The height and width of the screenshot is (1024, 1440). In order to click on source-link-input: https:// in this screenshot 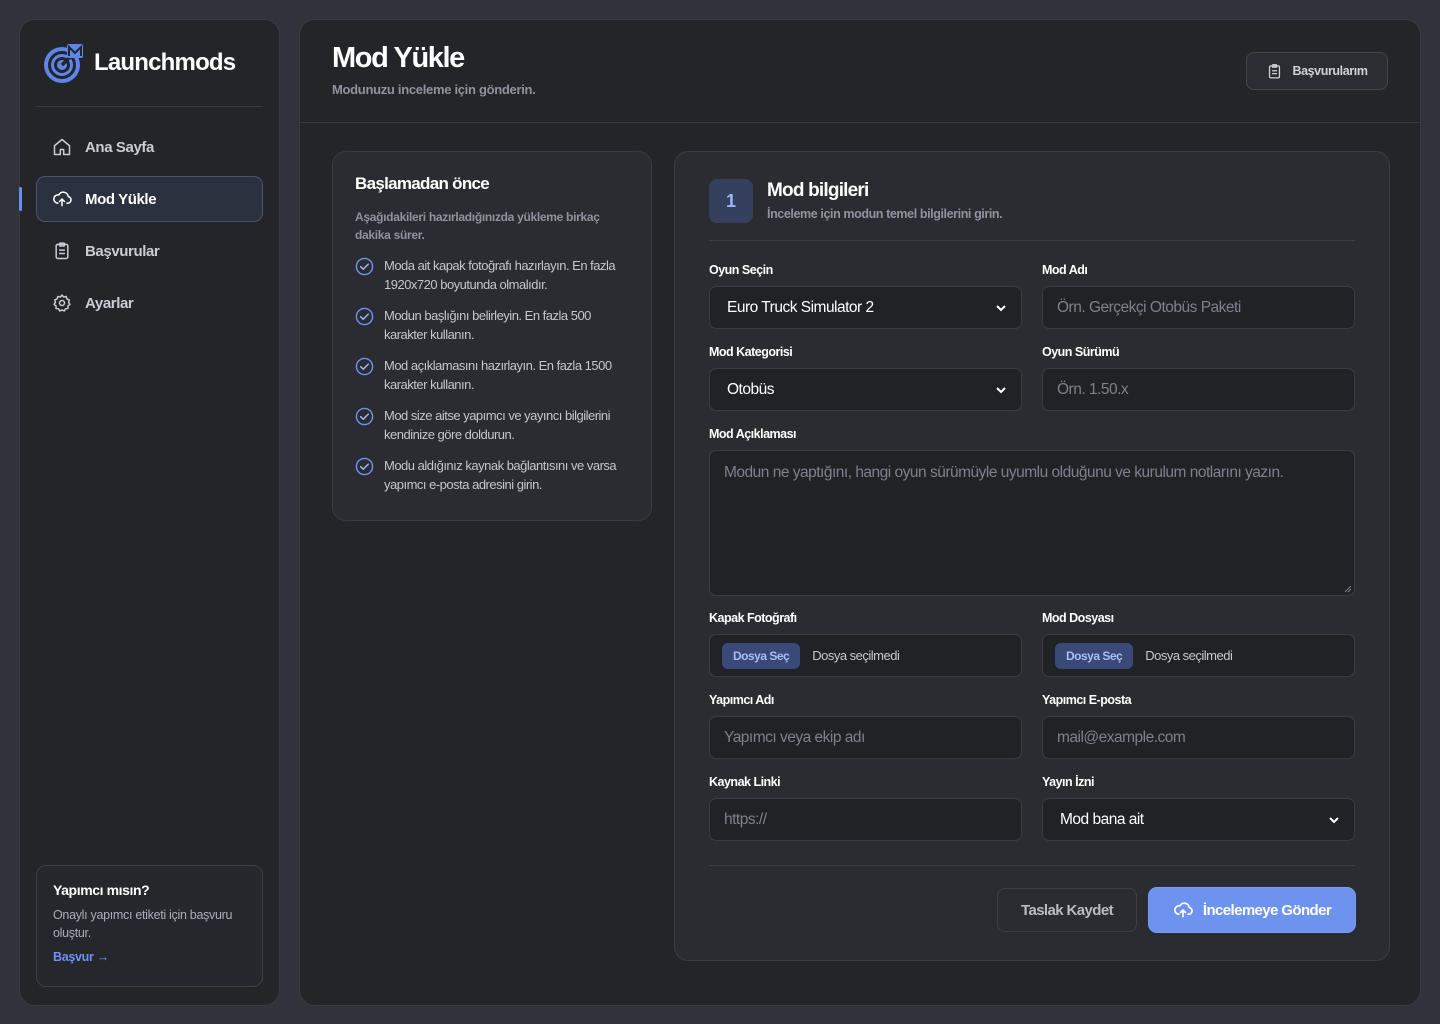, I will do `click(865, 819)`.